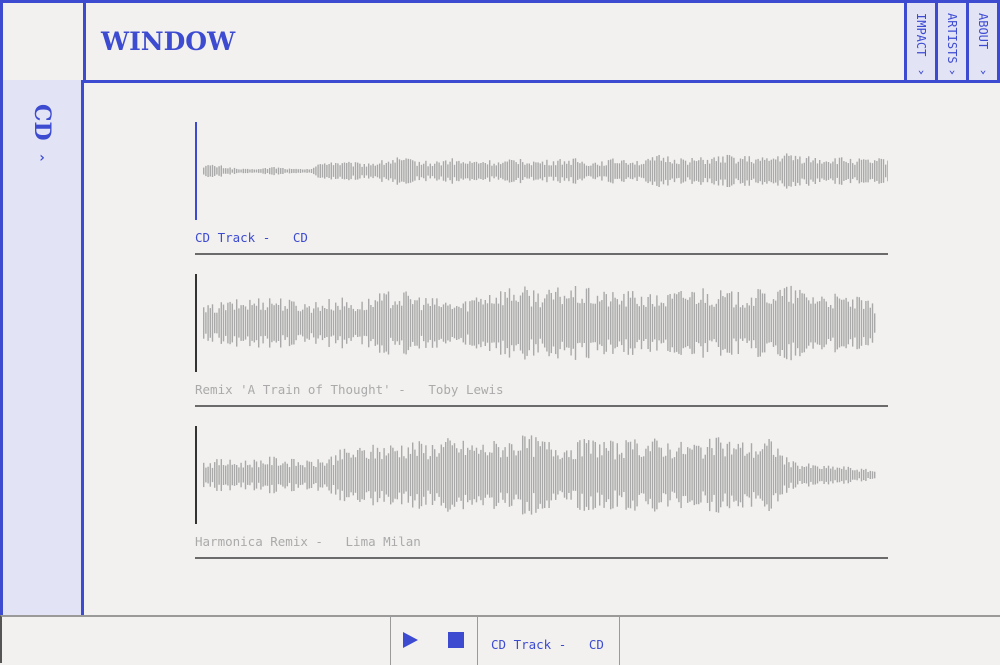 The width and height of the screenshot is (1000, 665). What do you see at coordinates (42, 348) in the screenshot?
I see `sidebar-cd: CD ›` at bounding box center [42, 348].